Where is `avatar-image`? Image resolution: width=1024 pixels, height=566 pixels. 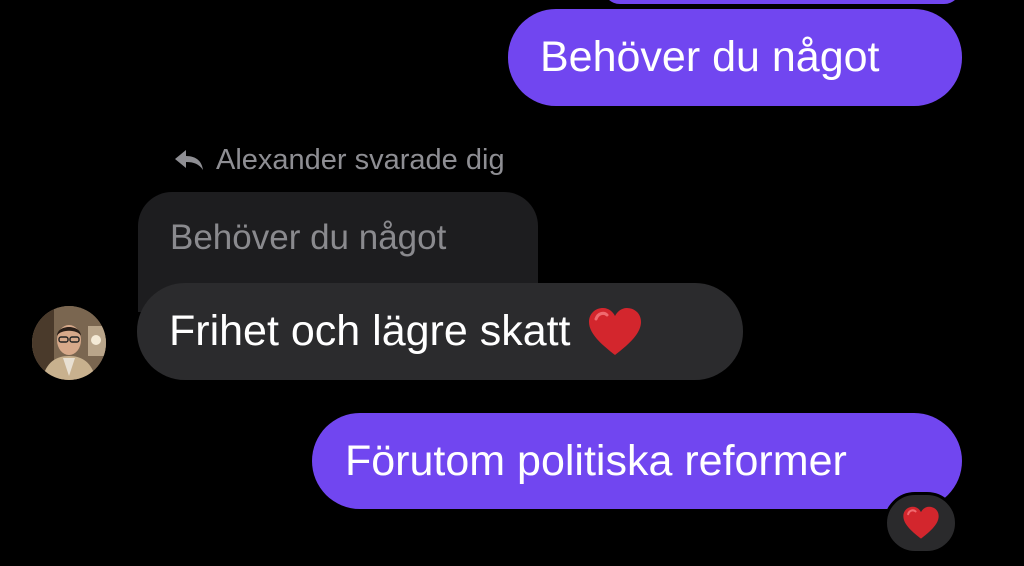 avatar-image is located at coordinates (69, 343).